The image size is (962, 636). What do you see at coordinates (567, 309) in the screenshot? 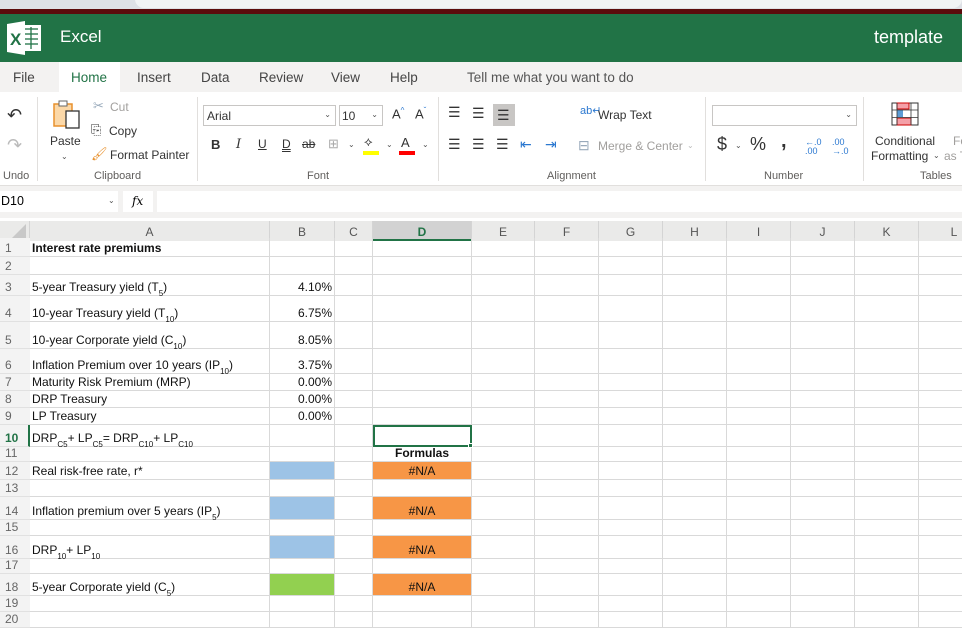
I see `cell-f4` at bounding box center [567, 309].